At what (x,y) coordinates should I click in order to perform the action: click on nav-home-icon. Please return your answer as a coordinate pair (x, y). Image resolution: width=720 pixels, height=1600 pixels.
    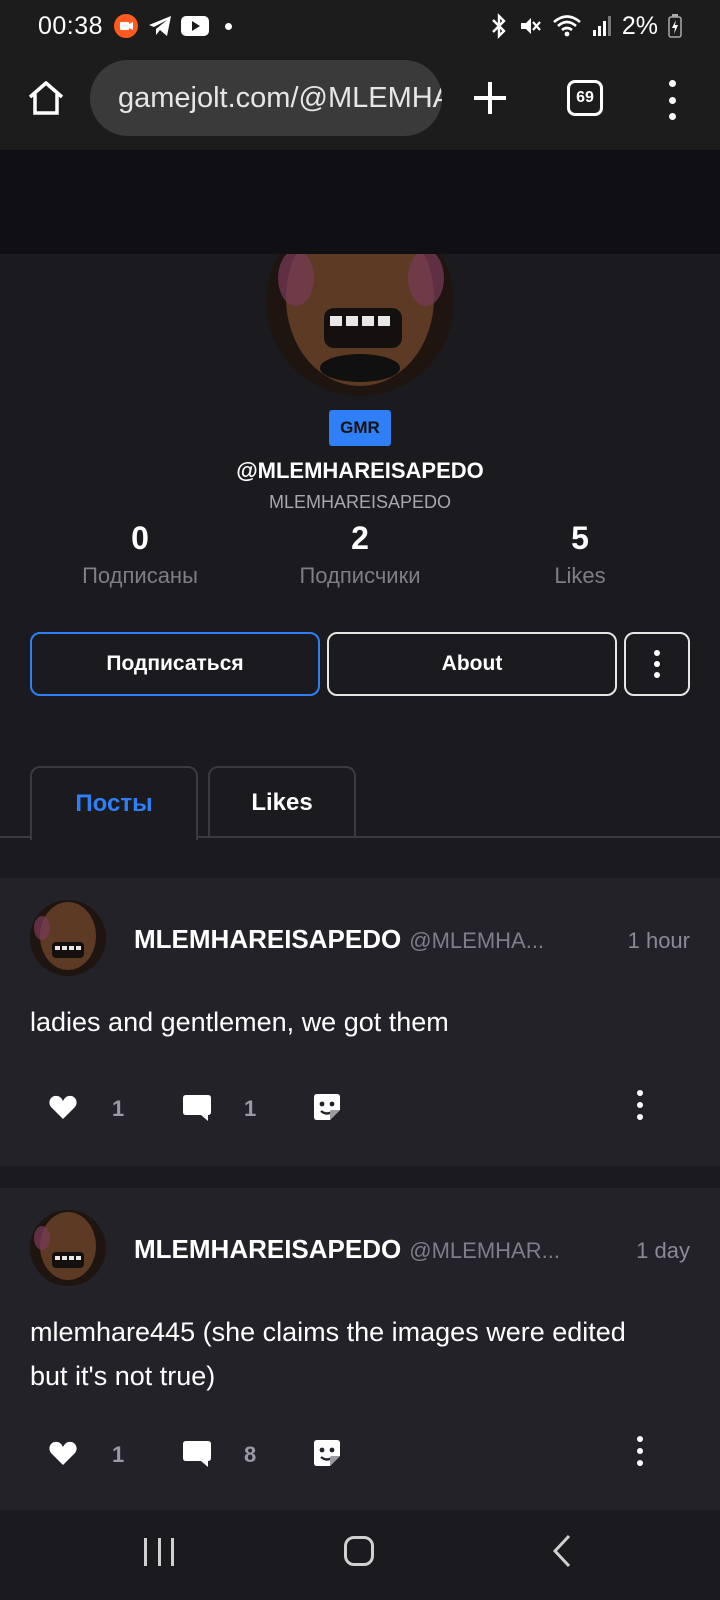
    Looking at the image, I should click on (359, 1551).